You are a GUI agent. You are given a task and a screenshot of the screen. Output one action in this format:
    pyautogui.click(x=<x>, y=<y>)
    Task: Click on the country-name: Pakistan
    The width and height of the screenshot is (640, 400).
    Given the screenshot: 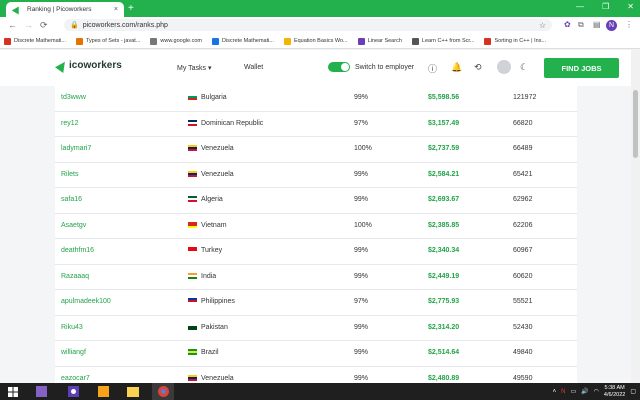 What is the action you would take?
    pyautogui.click(x=214, y=327)
    